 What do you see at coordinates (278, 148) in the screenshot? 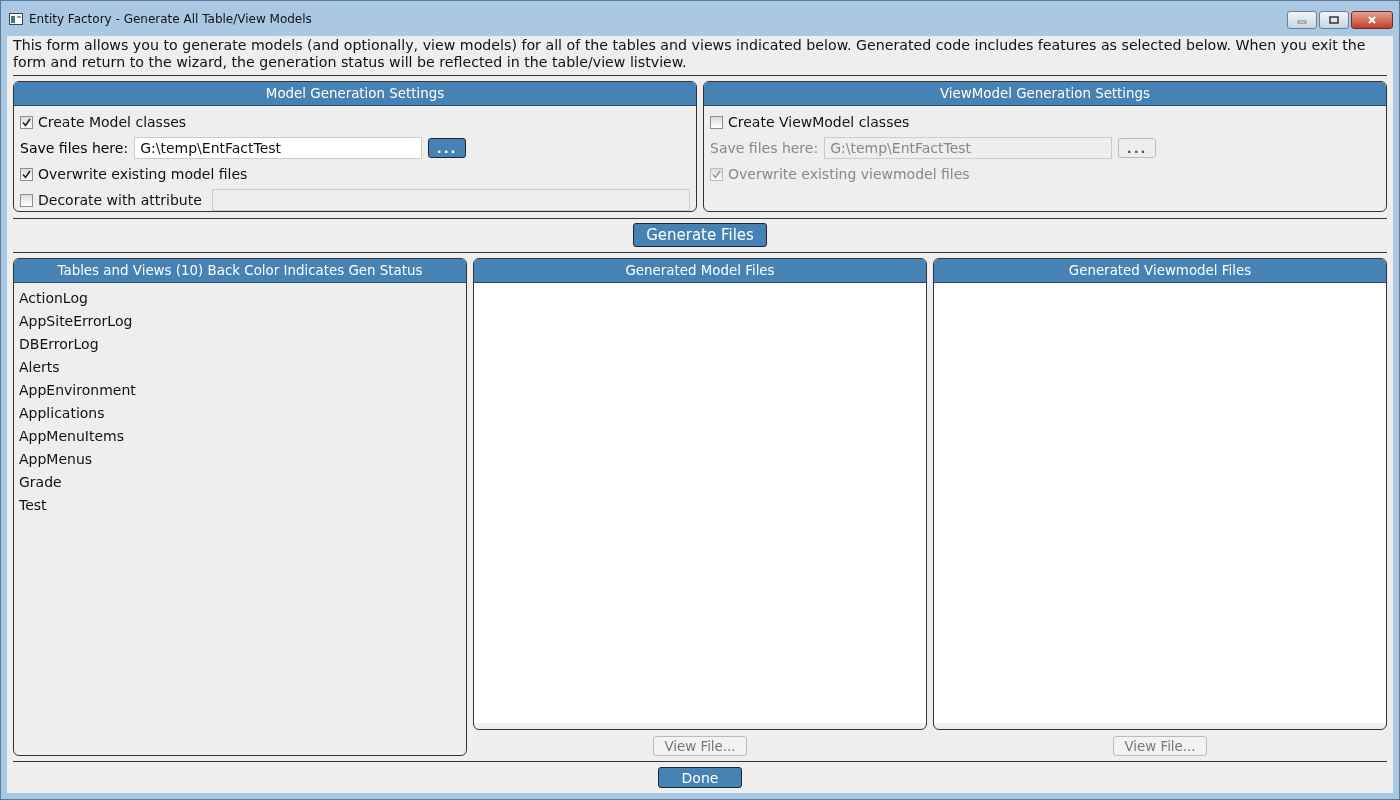
I see `path-field: G:\temp\EntFactTest` at bounding box center [278, 148].